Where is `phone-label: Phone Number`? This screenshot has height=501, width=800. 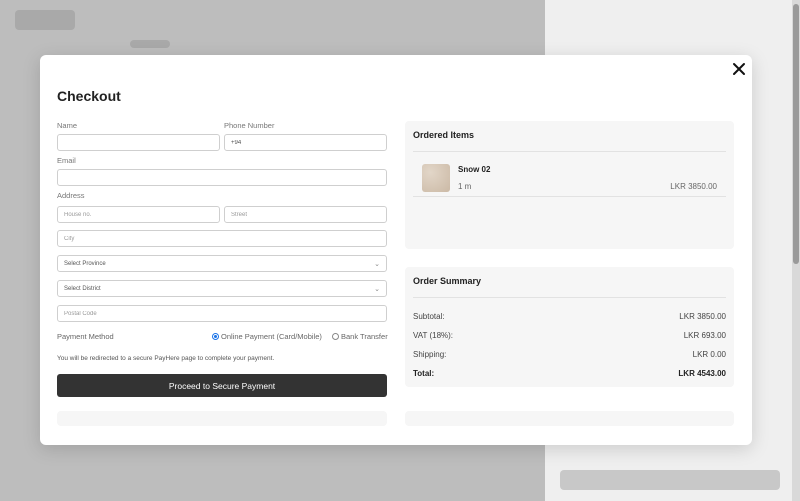
phone-label: Phone Number is located at coordinates (249, 125).